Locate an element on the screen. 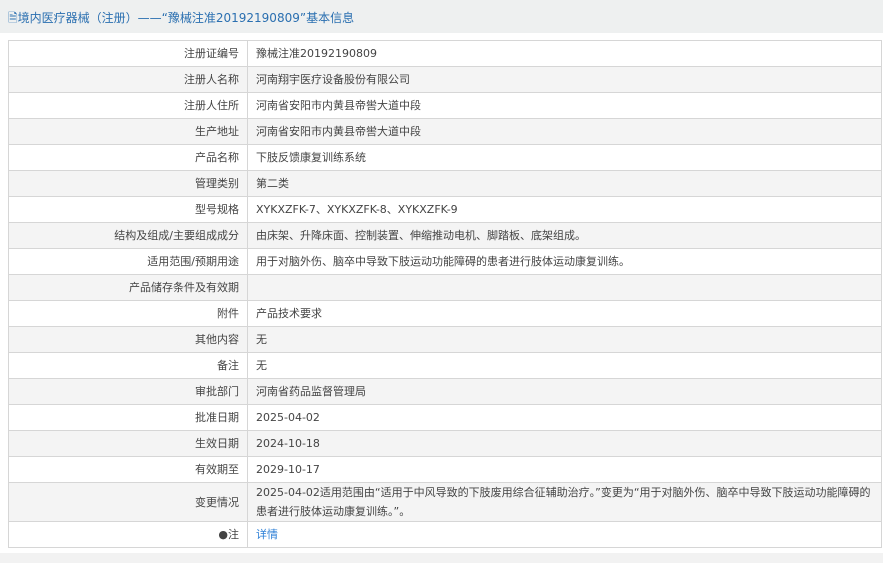  field-value: 河南翔宇医疗设备股份有限公司 is located at coordinates (564, 79).